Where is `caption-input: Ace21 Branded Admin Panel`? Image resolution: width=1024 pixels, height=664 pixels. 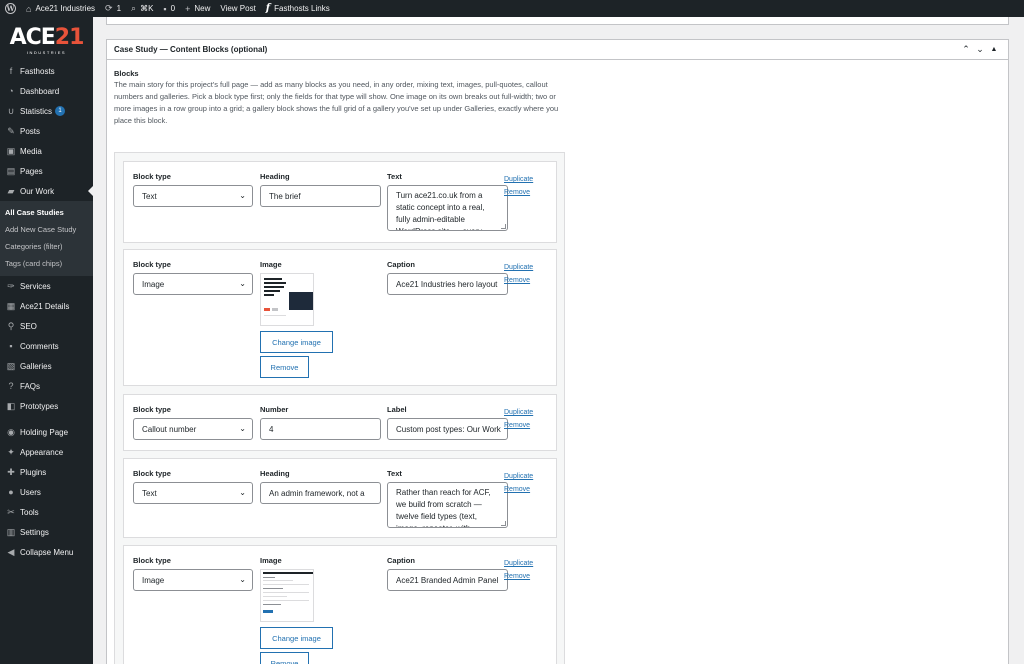 caption-input: Ace21 Branded Admin Panel is located at coordinates (447, 580).